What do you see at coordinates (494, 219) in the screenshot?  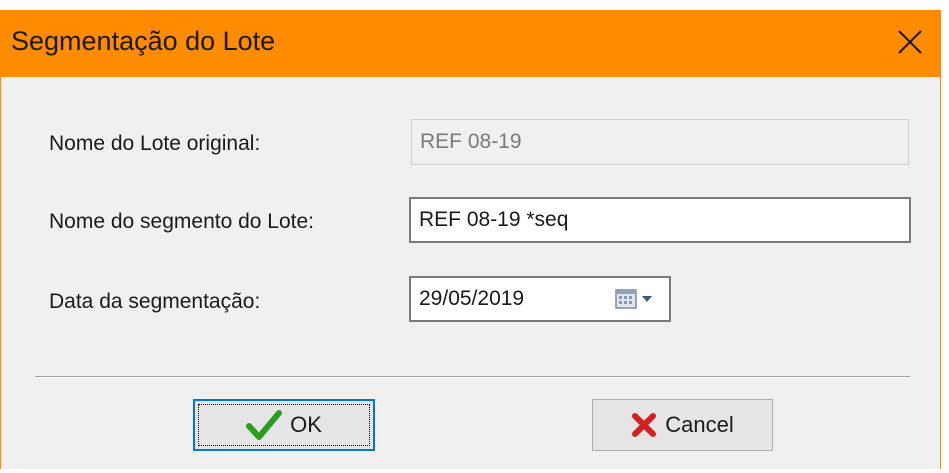 I see `segment-name-value: REF 08-19 *seq` at bounding box center [494, 219].